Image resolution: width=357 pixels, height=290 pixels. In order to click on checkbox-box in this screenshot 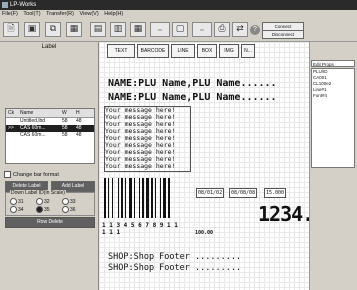, I will do `click(7, 174)`.